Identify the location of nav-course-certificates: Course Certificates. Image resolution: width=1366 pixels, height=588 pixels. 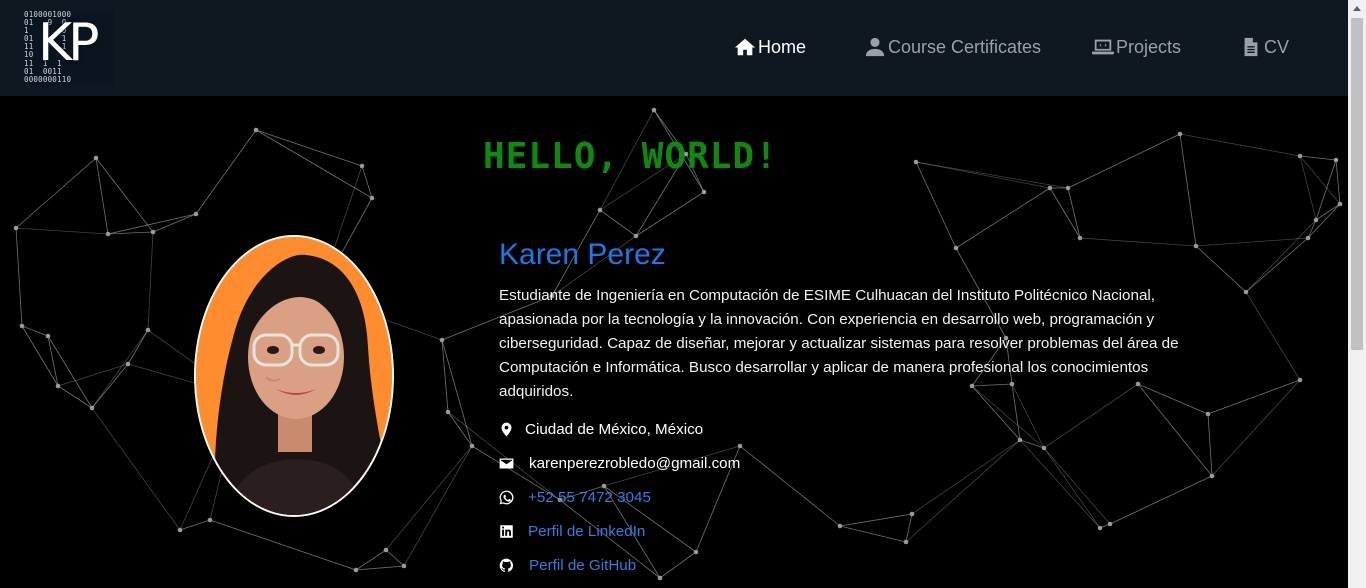
(952, 47).